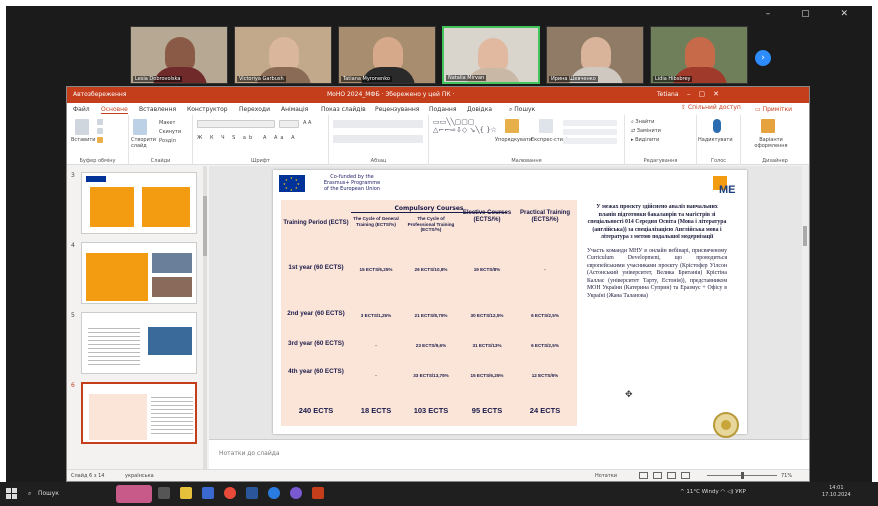 Image resolution: width=878 pixels, height=506 pixels. I want to click on tab-slideshow: Показ слайдів, so click(343, 109).